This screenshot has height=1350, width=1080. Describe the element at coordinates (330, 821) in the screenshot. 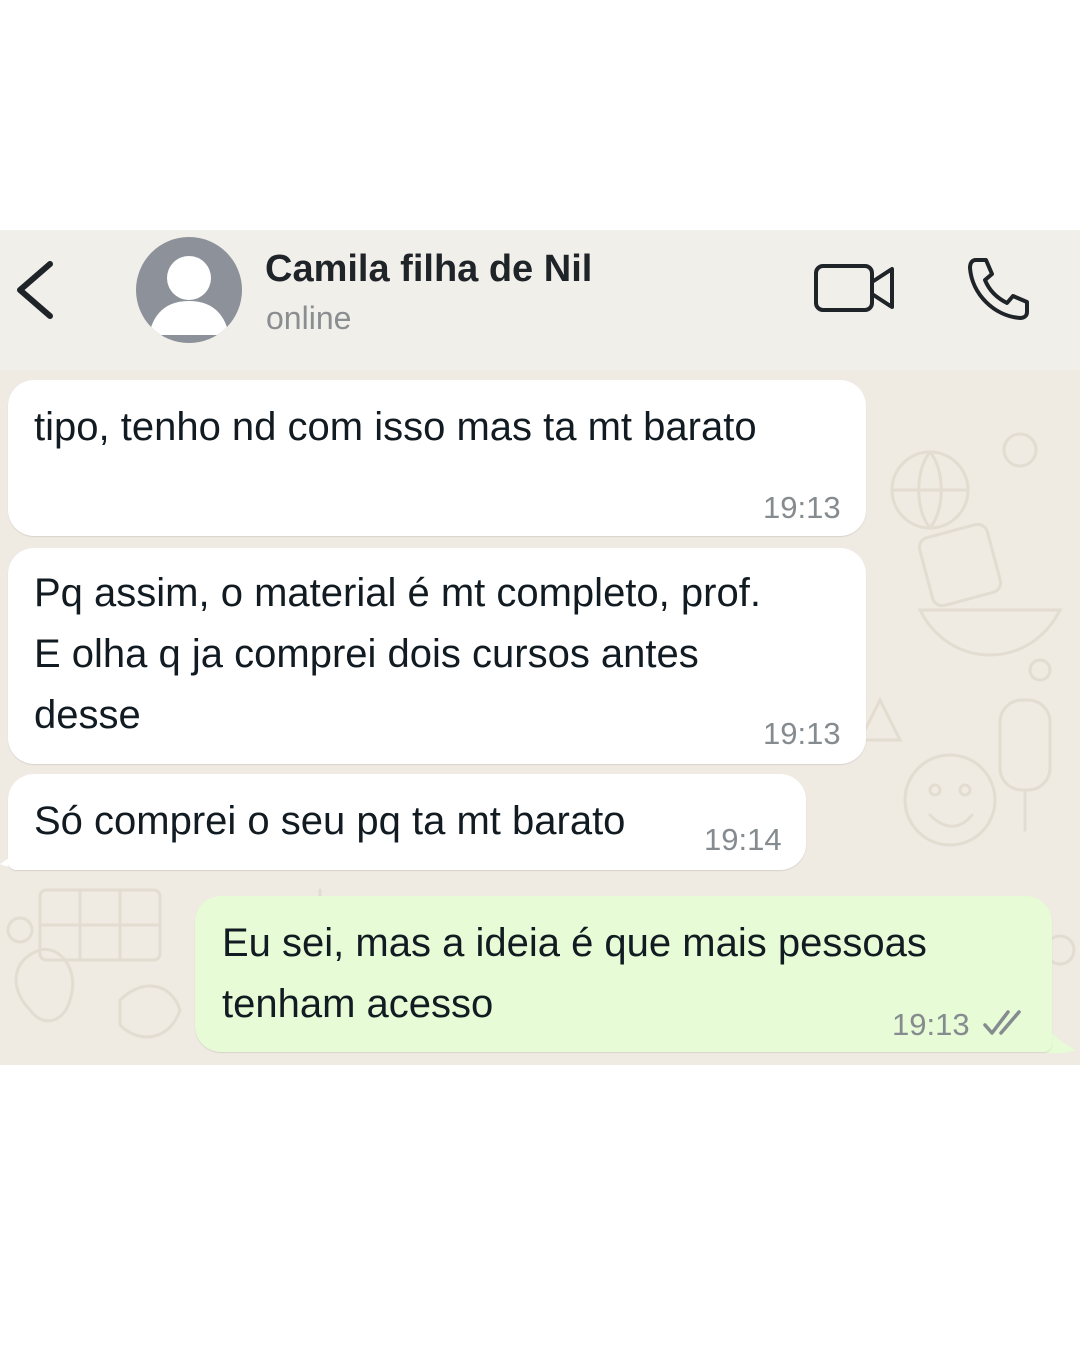

I see `message-text: Só comprei o seu pq ta mt barato` at that location.